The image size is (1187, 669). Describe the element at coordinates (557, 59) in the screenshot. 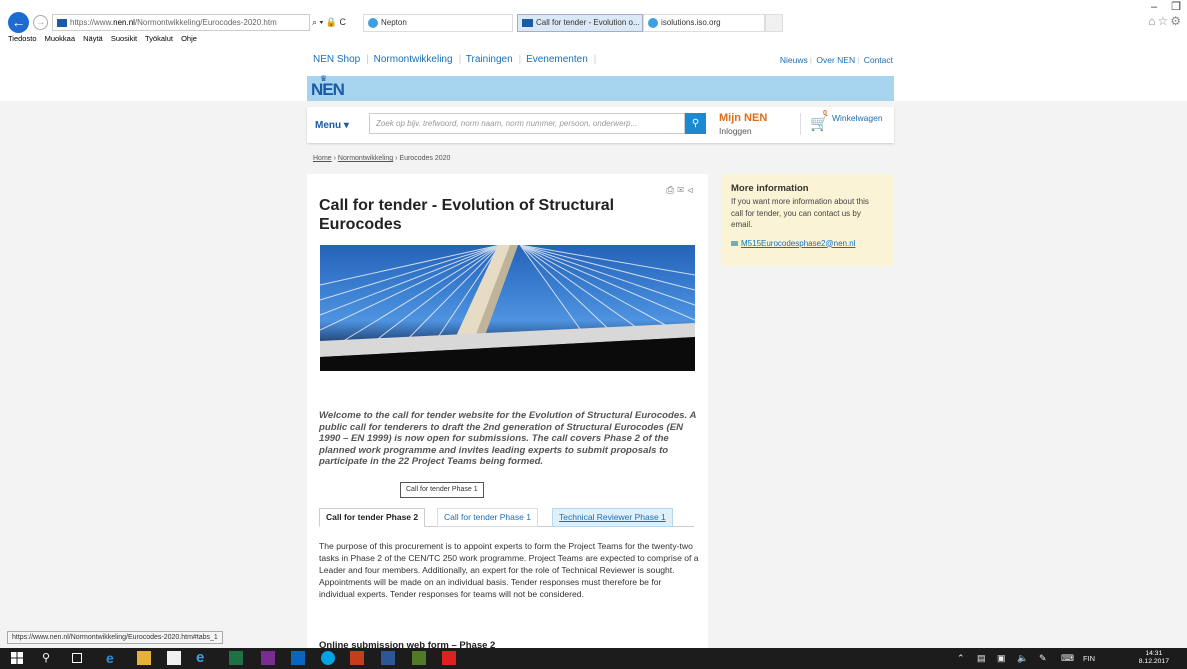

I see `nav-evenementen: Evenementen` at that location.